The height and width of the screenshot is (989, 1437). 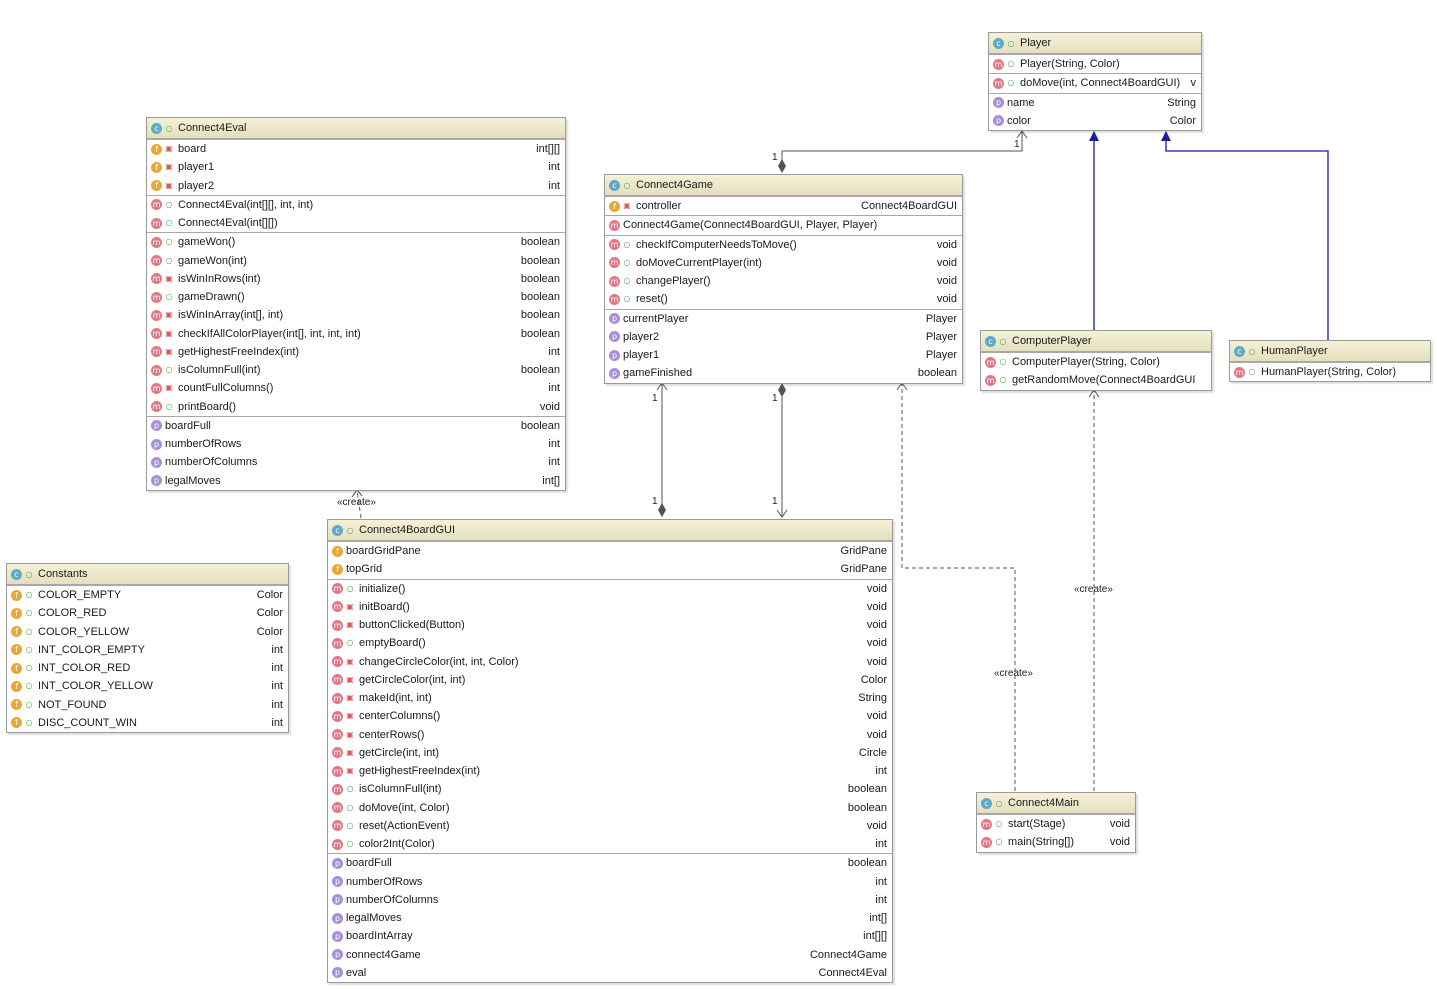 What do you see at coordinates (147, 595) in the screenshot?
I see `field-row: f ○ COLOR_EMPTY Color` at bounding box center [147, 595].